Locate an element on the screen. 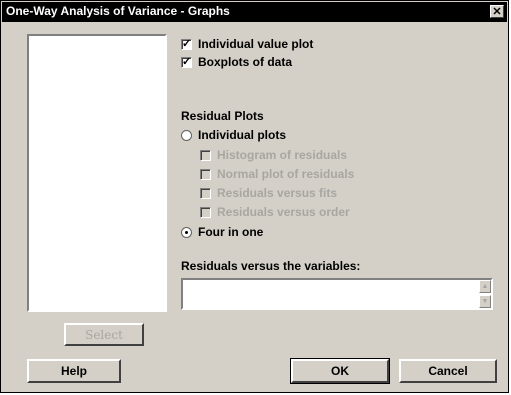 This screenshot has width=511, height=395. boxplots-checkbox: ✓ Boxplots of data is located at coordinates (236, 62).